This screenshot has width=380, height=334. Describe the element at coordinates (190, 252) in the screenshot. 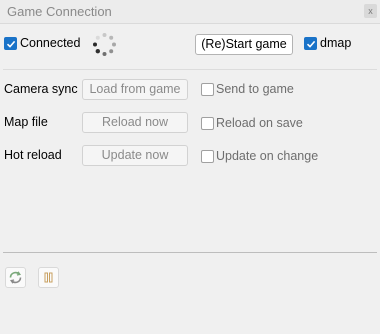

I see `footer-divider` at that location.